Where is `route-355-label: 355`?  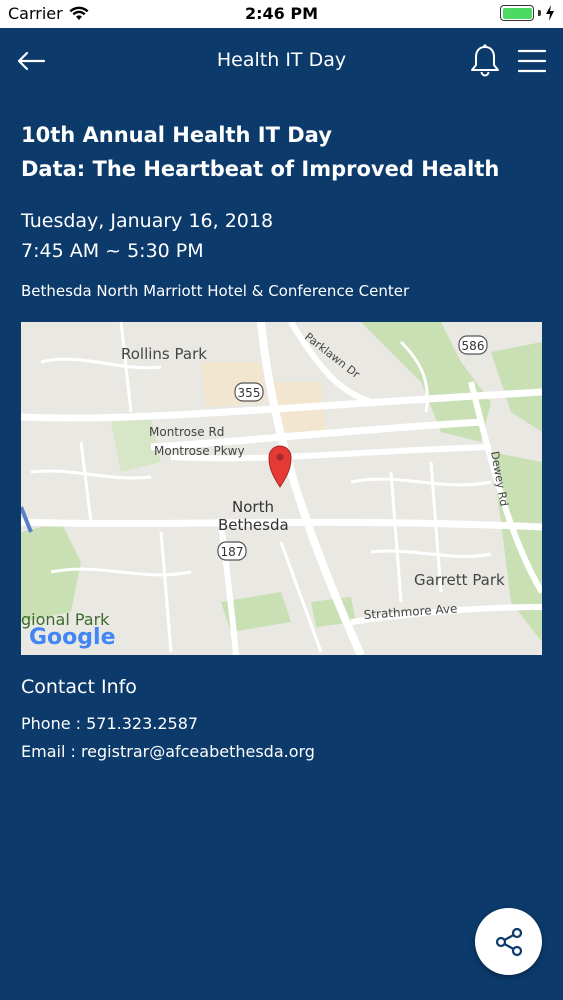
route-355-label: 355 is located at coordinates (249, 393).